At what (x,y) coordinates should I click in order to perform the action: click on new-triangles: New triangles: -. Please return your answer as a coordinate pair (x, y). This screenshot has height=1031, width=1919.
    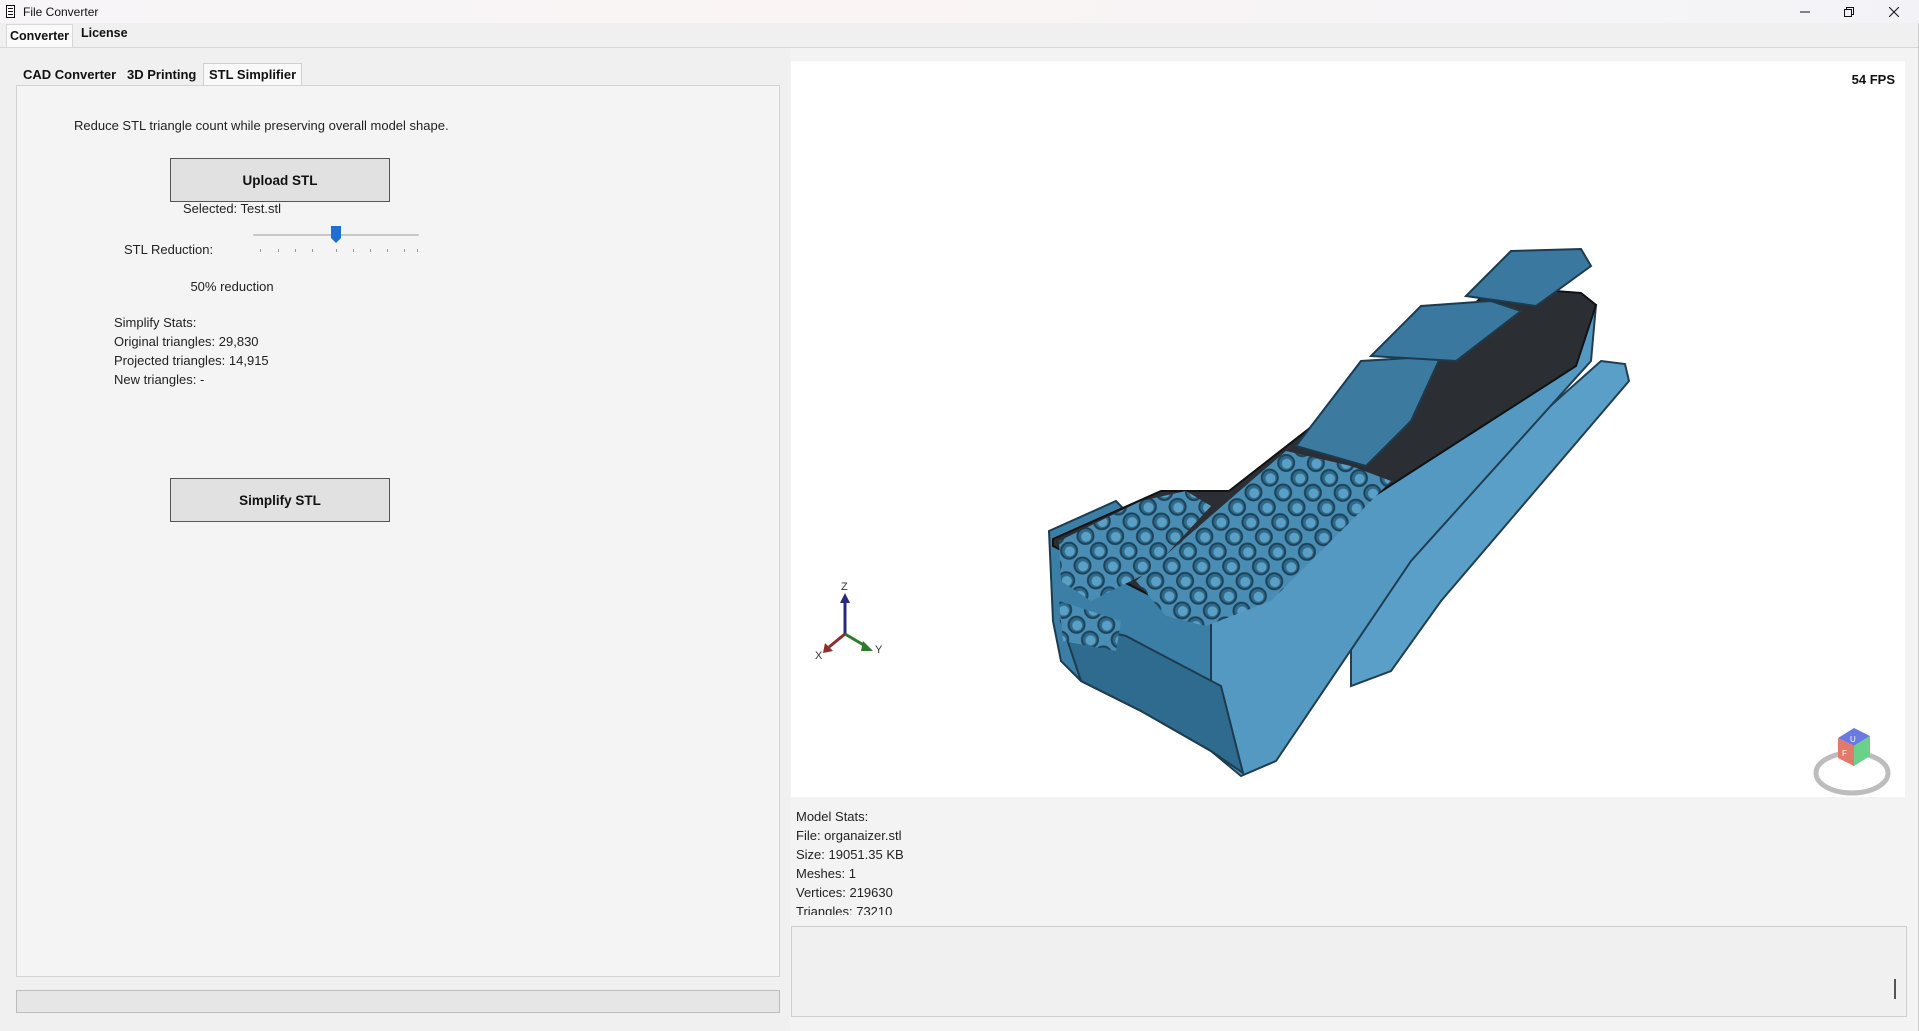
    Looking at the image, I should click on (159, 379).